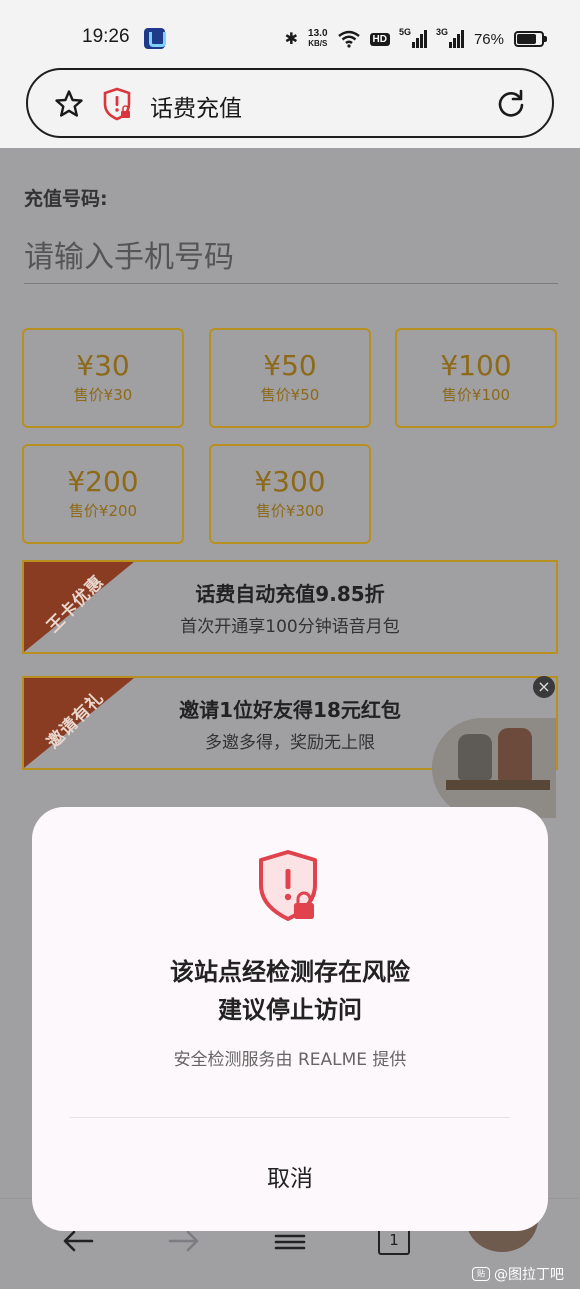  I want to click on promo-ribbon: 邀请有礼, so click(79, 723).